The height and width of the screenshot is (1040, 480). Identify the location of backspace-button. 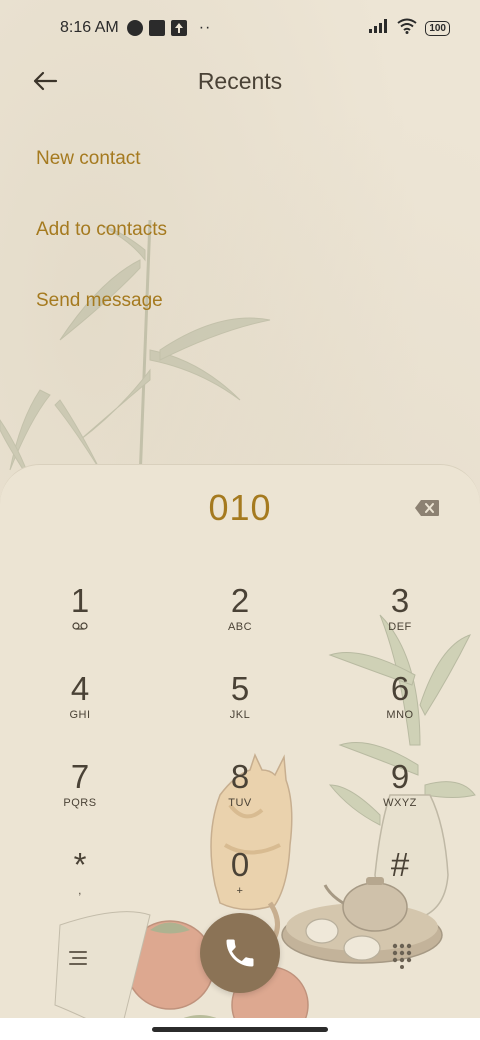
(427, 508).